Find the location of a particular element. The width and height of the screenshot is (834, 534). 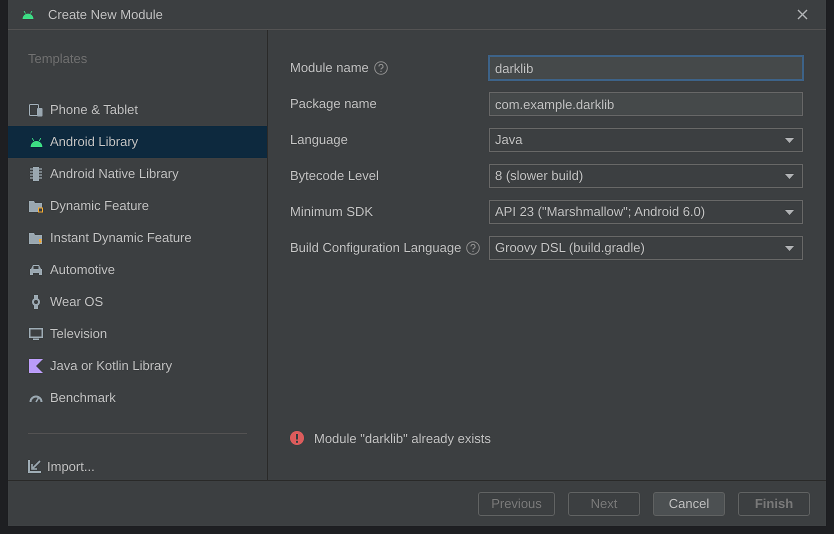

template-label: Benchmark is located at coordinates (83, 398).